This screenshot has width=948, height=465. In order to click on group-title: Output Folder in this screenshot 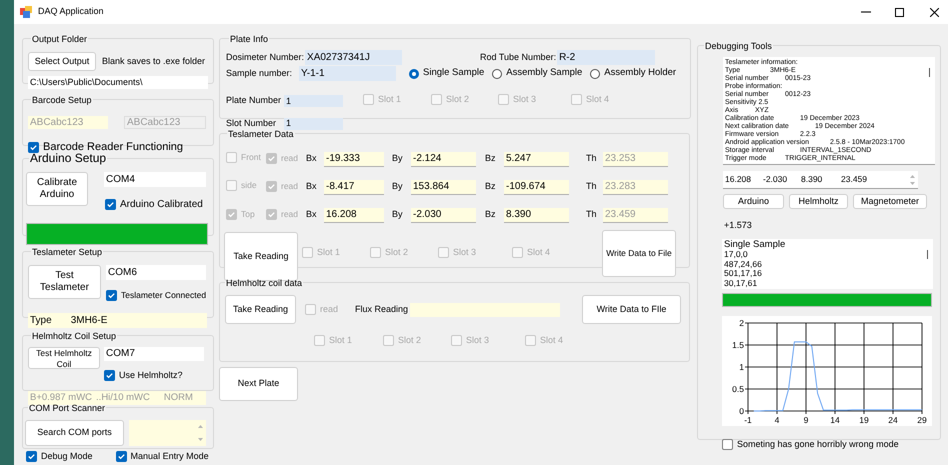, I will do `click(60, 39)`.